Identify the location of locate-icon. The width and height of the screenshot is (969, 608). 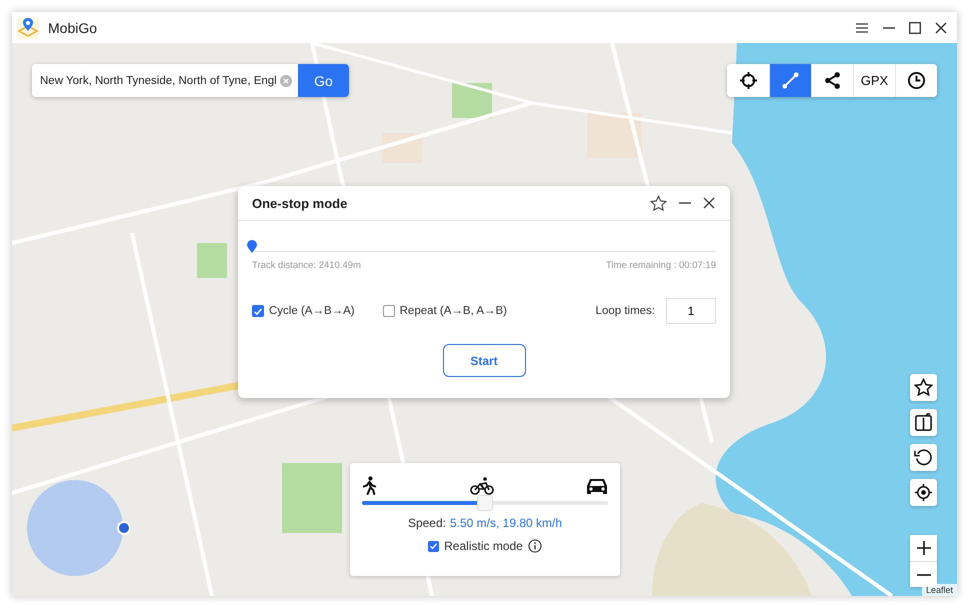
(923, 492).